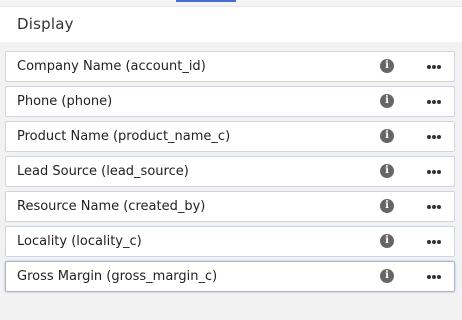 The width and height of the screenshot is (462, 320). I want to click on active-tab-indicator, so click(206, 1).